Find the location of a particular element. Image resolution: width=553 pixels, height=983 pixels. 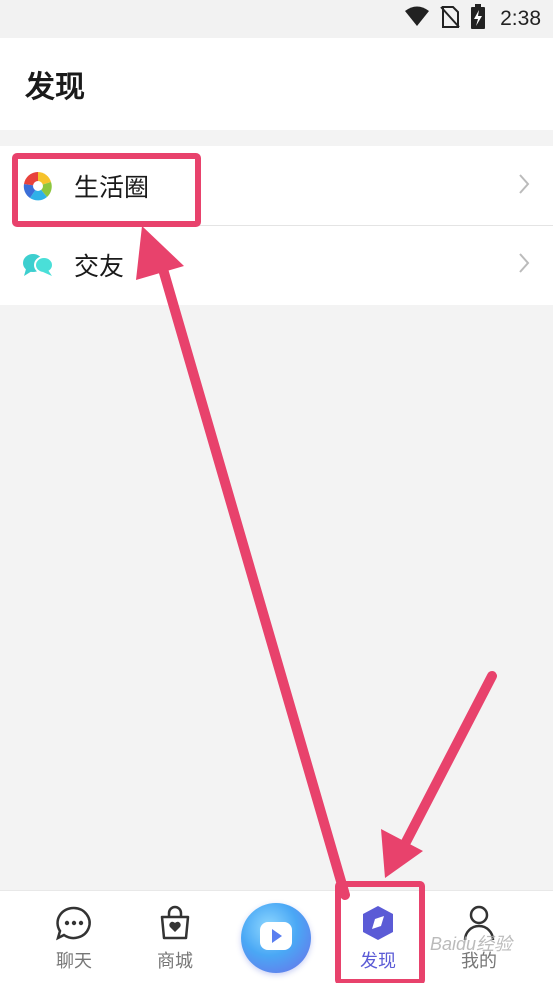

battery-charging-icon is located at coordinates (478, 19).